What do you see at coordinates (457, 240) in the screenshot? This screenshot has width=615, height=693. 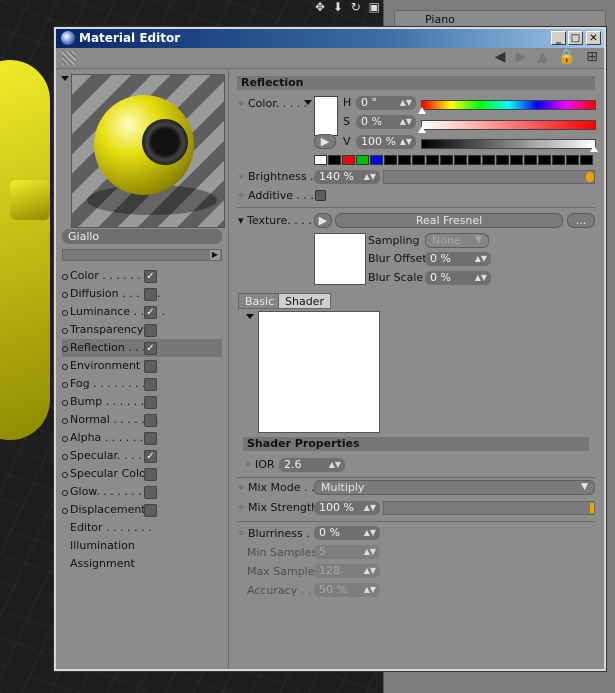 I see `sampling-dropdown: None ▼` at bounding box center [457, 240].